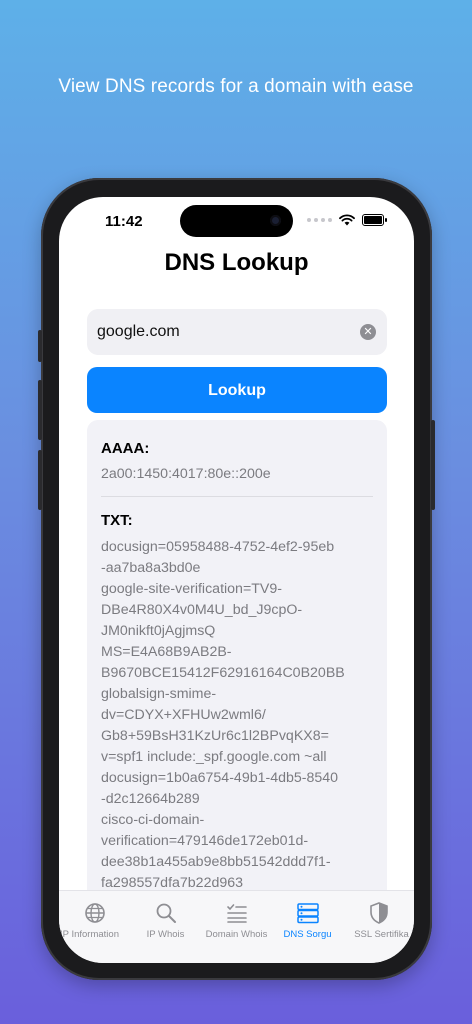  Describe the element at coordinates (186, 474) in the screenshot. I see `record-value-aaaa: 2a00:1450:4017:80e::200e` at that location.